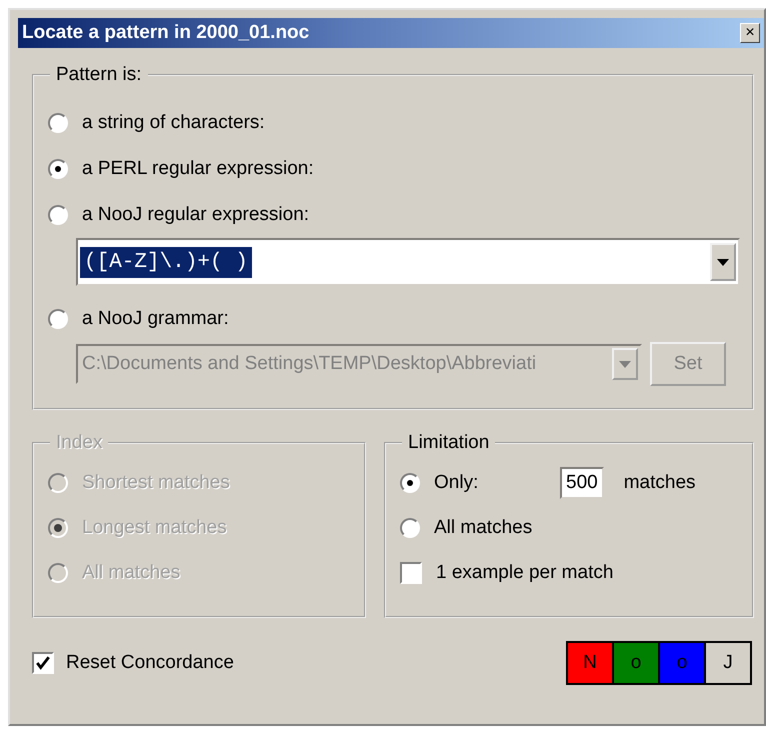  What do you see at coordinates (750, 33) in the screenshot?
I see `close-button: ×` at bounding box center [750, 33].